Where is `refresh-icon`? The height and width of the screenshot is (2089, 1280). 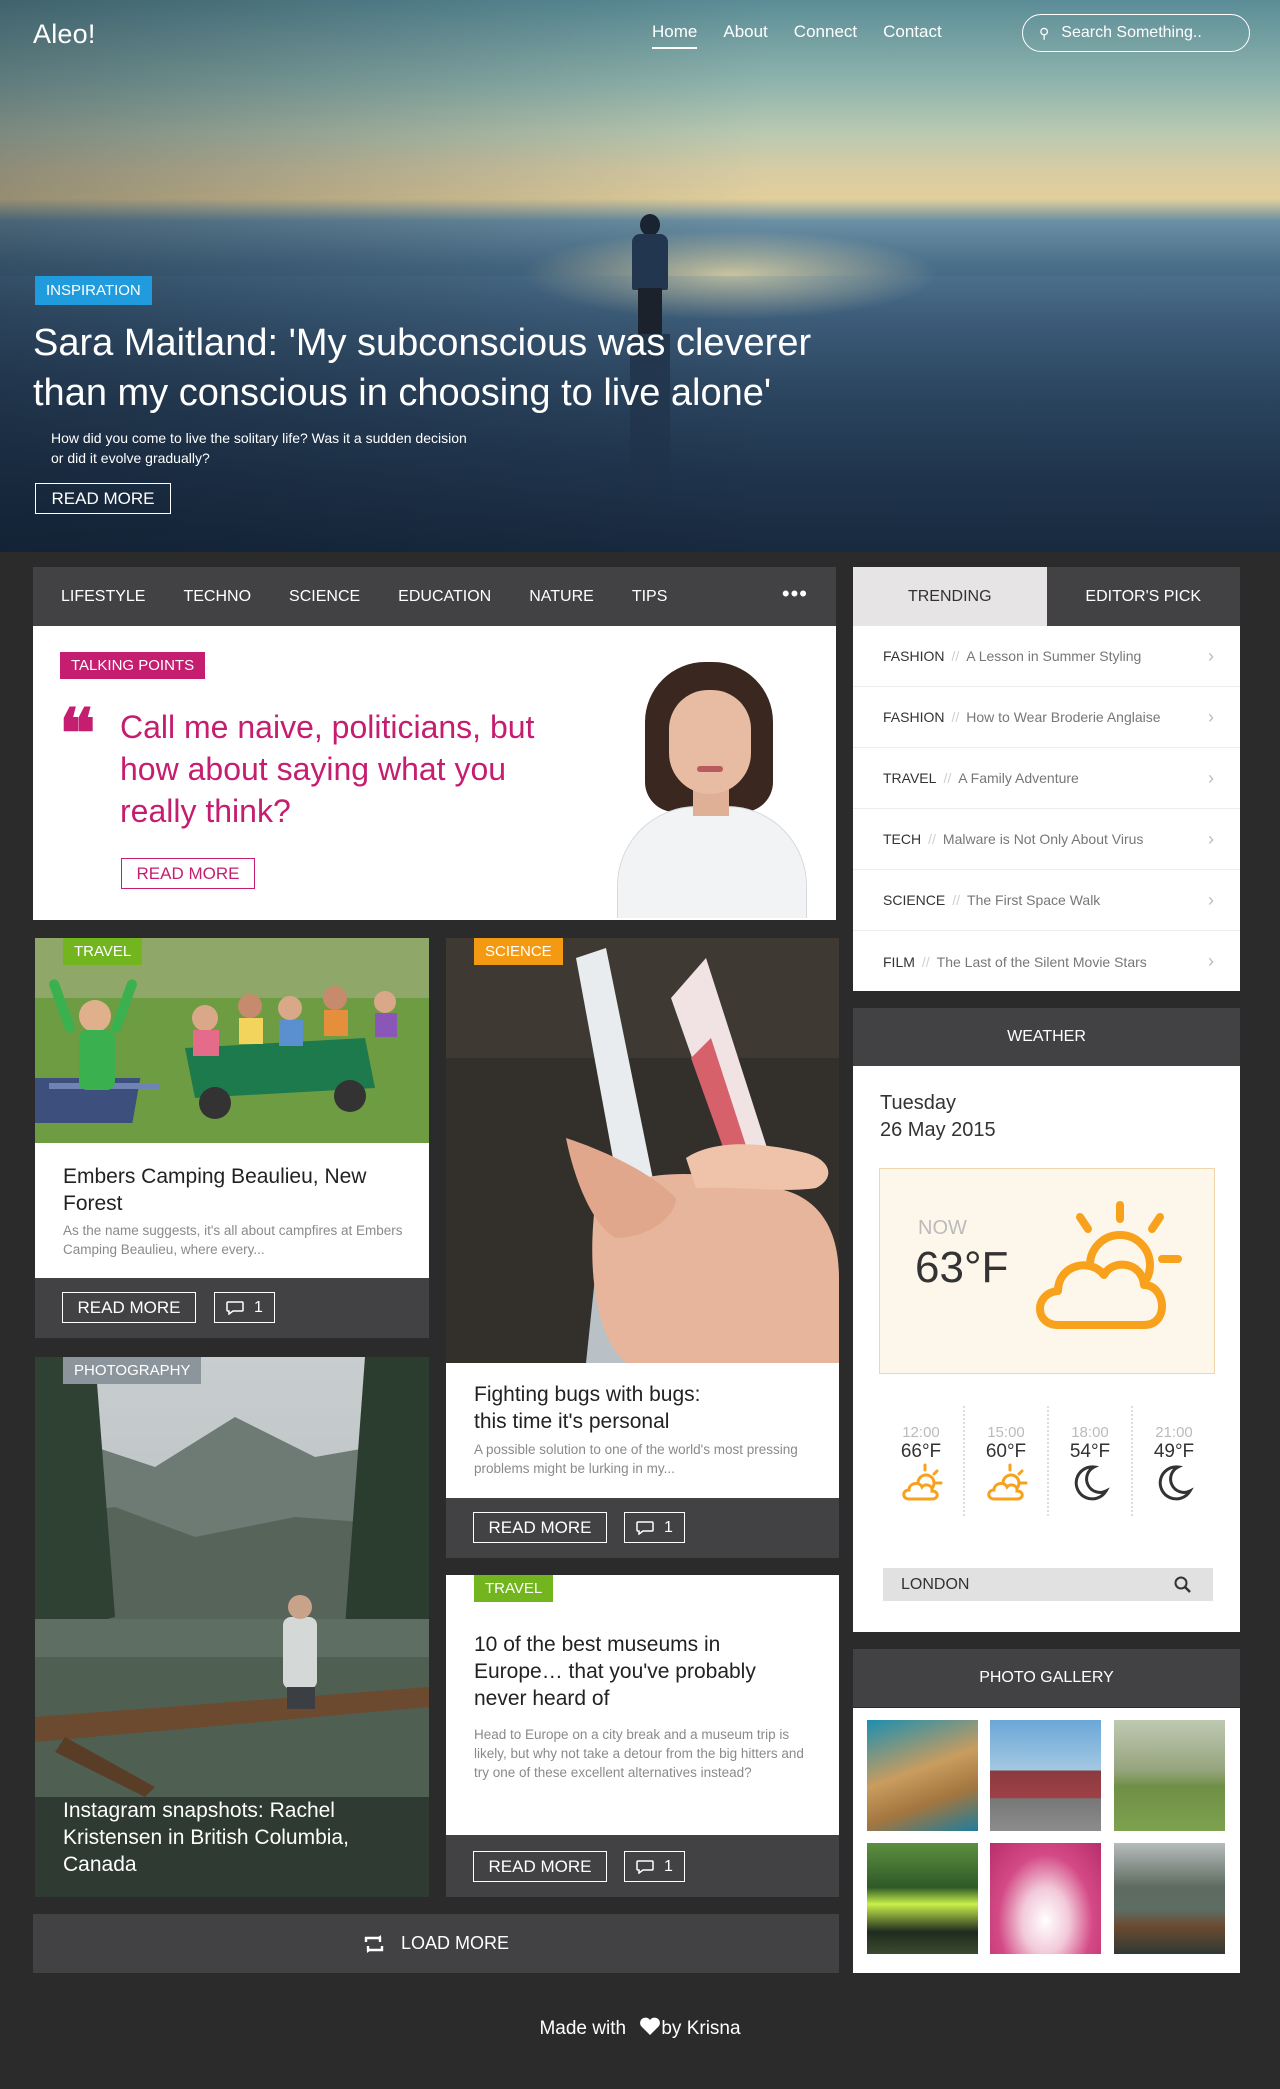 refresh-icon is located at coordinates (374, 1943).